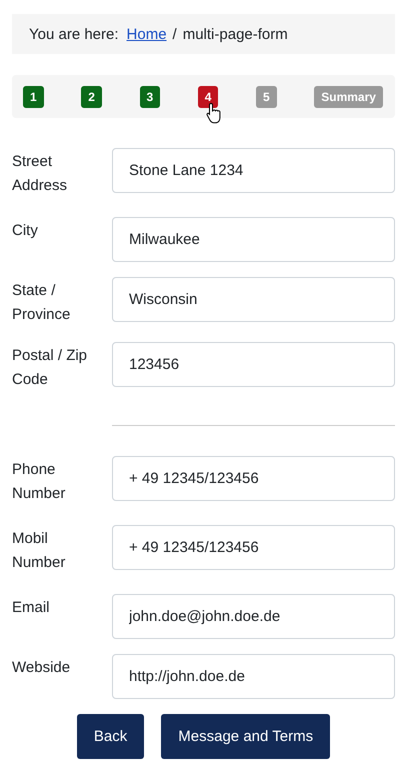 This screenshot has height=767, width=408. Describe the element at coordinates (253, 364) in the screenshot. I see `input-field: 123456` at that location.